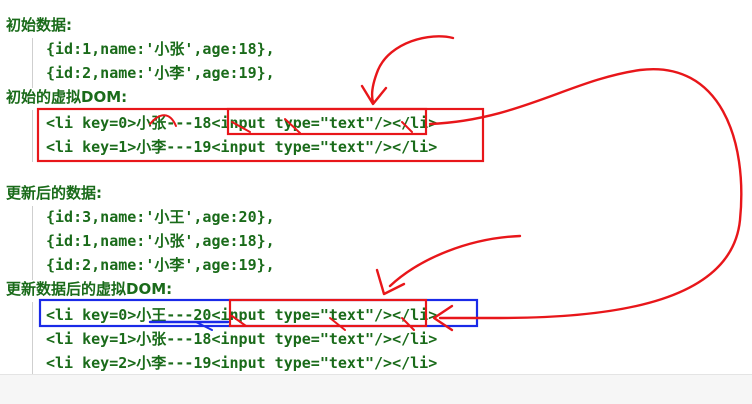  Describe the element at coordinates (67, 97) in the screenshot. I see `initial-vdom-heading: 初始的虚拟DOM:` at that location.